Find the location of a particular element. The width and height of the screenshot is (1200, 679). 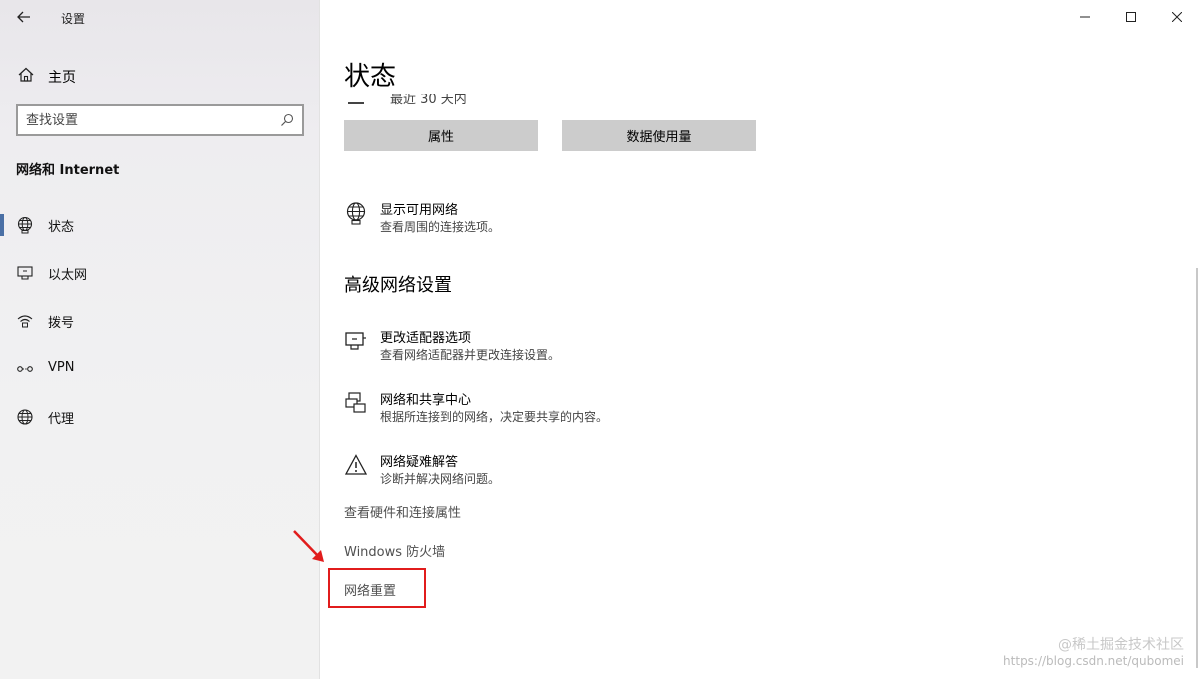

back-button is located at coordinates (24, 17).